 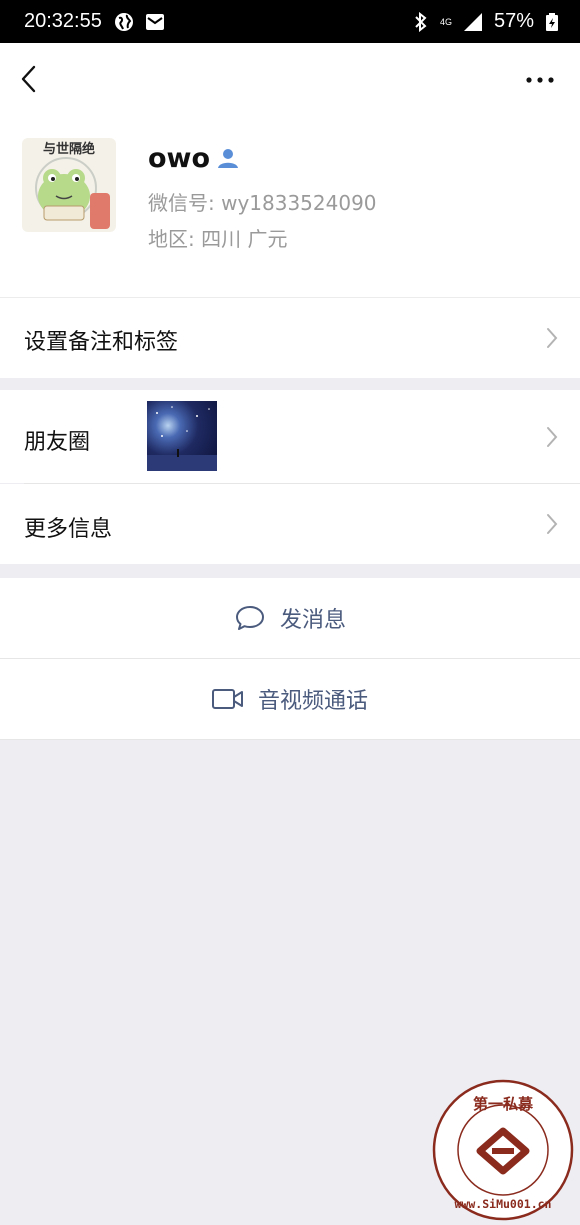 I want to click on nav-bar, so click(x=290, y=79).